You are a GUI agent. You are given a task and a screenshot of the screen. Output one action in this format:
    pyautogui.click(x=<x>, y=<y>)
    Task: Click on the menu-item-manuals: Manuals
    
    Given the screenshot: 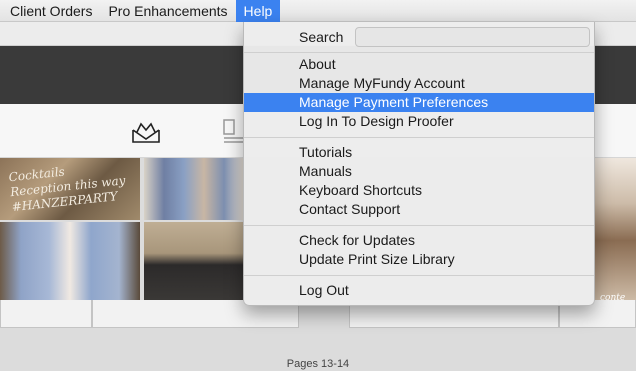 What is the action you would take?
    pyautogui.click(x=419, y=171)
    